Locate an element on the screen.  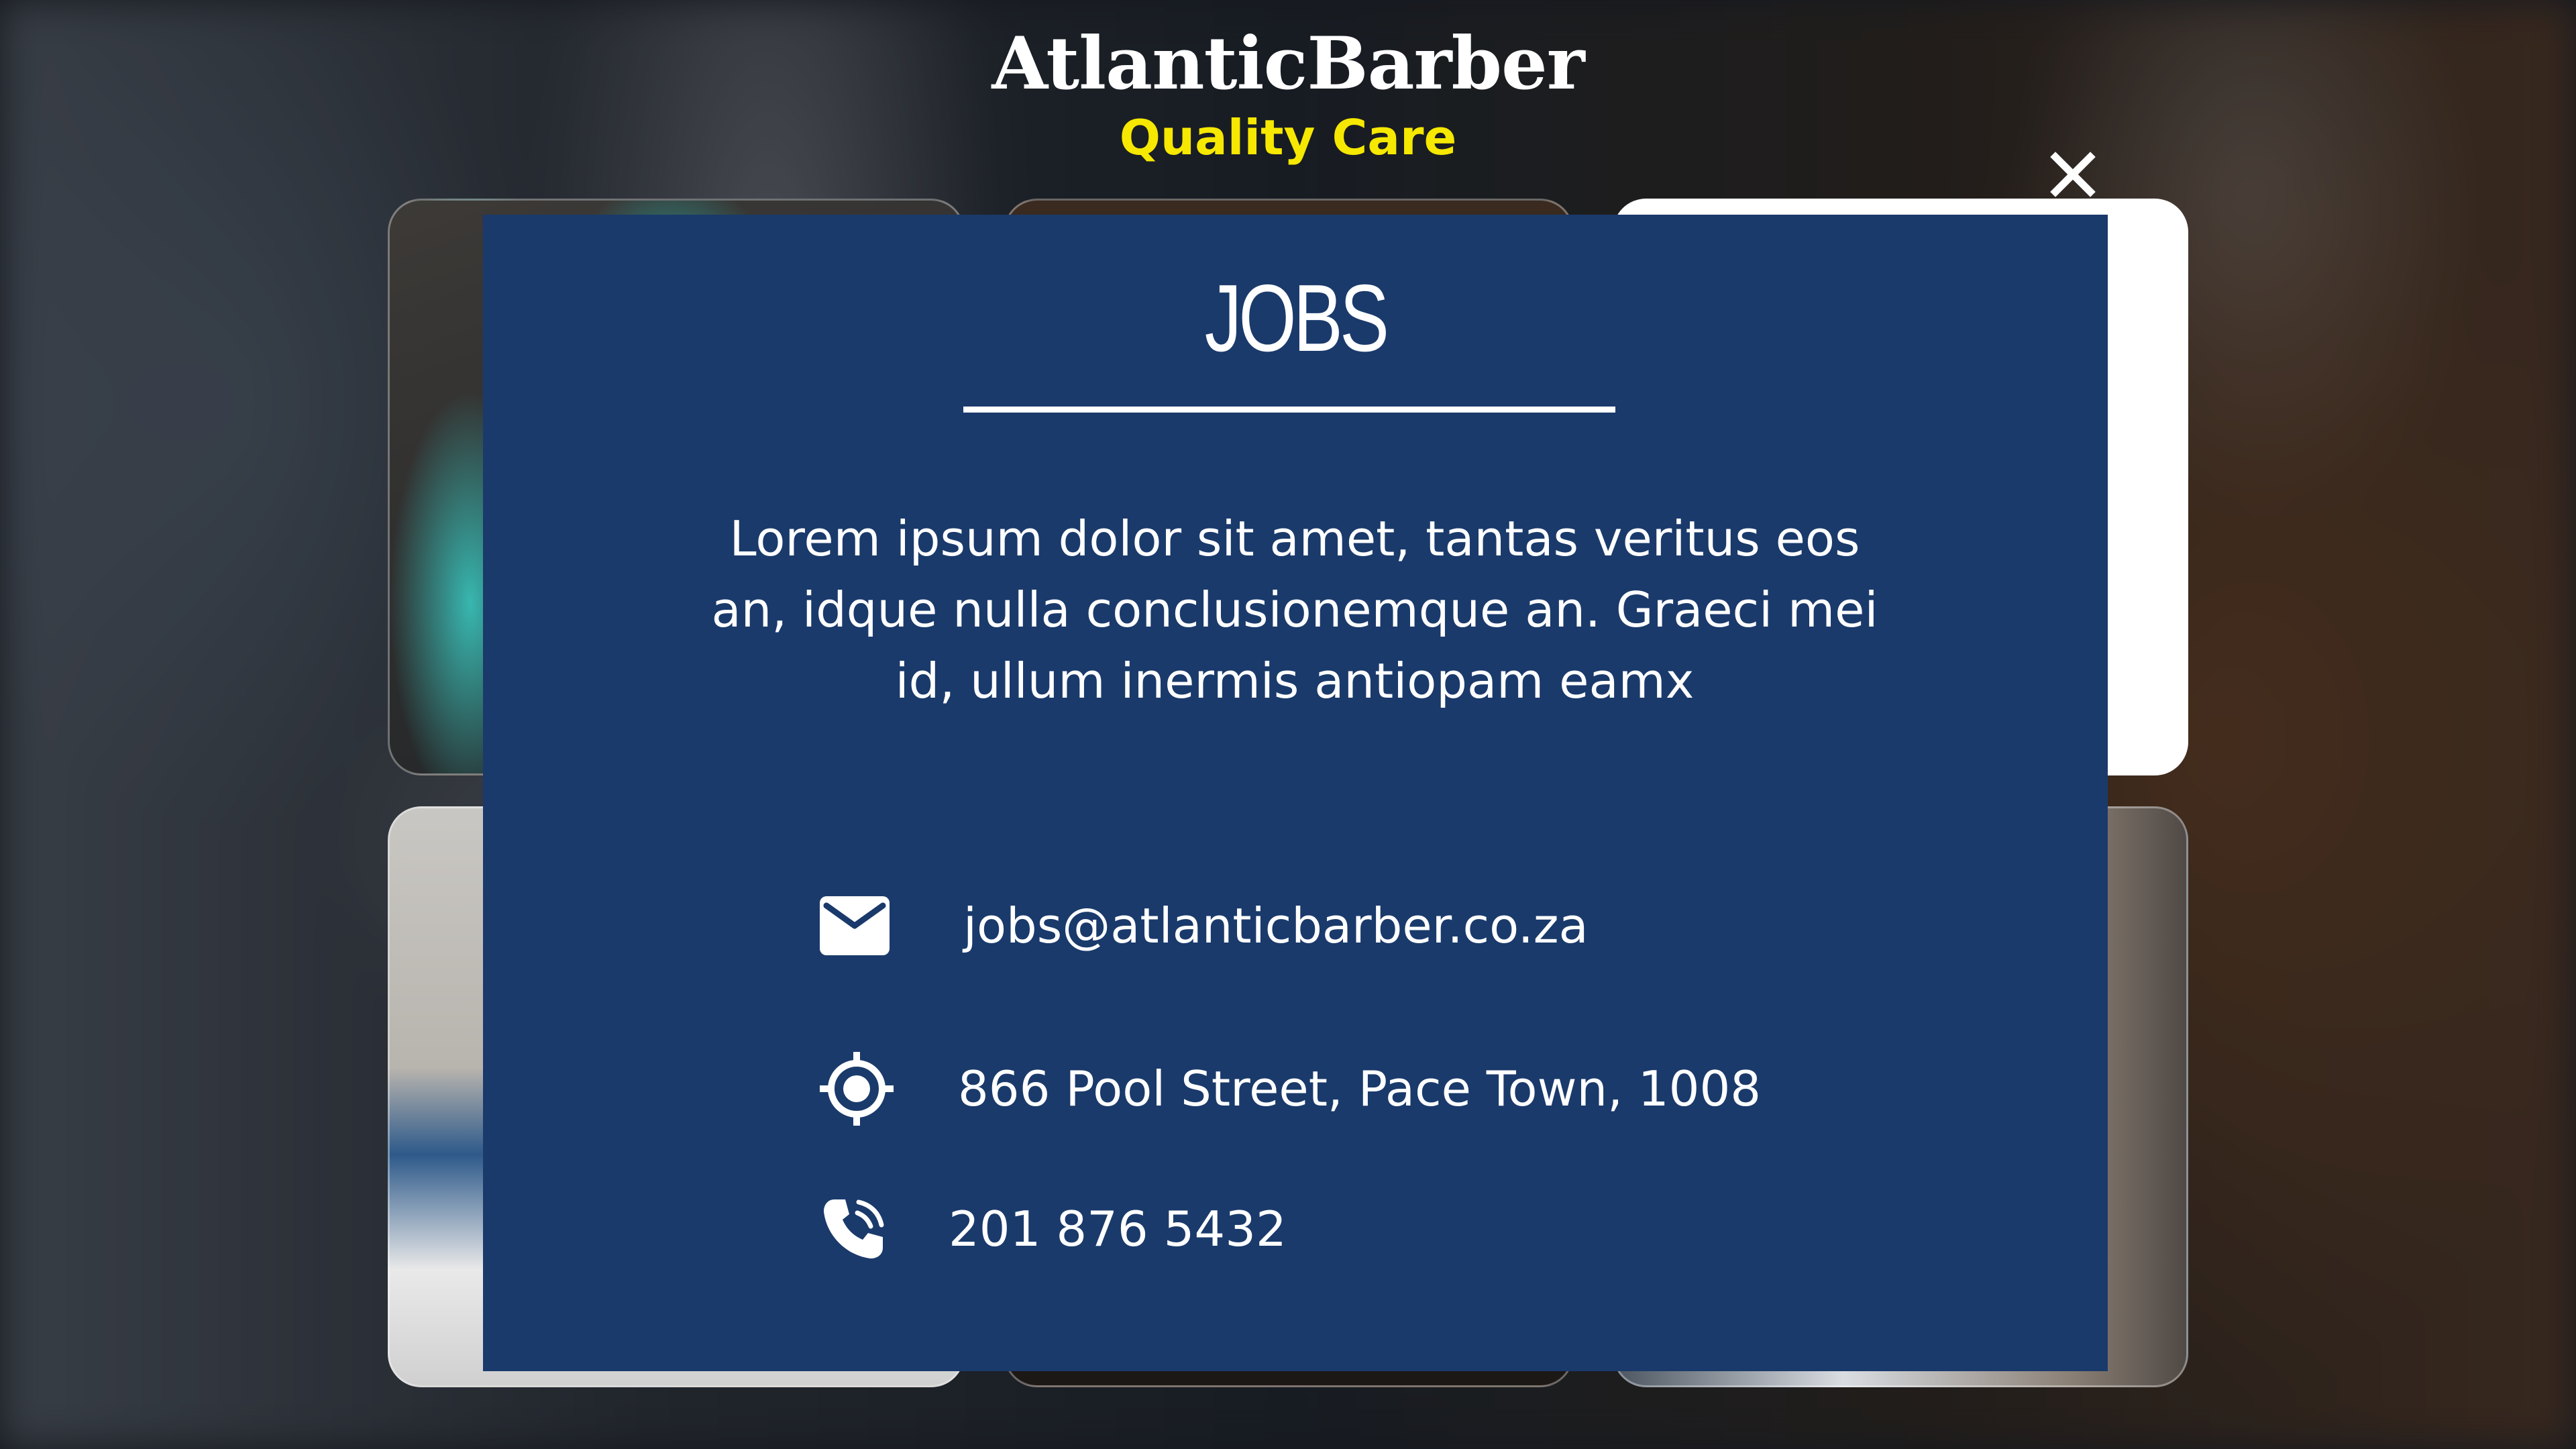
title-divider is located at coordinates (1289, 410).